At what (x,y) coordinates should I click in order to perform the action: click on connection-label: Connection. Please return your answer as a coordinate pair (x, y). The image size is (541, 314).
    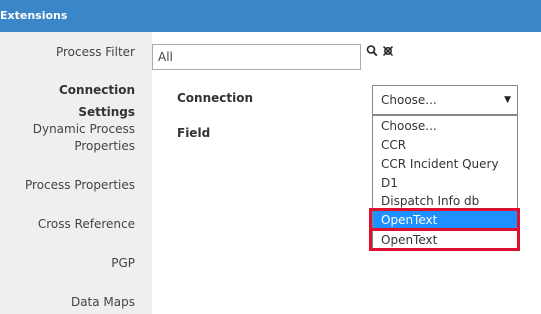
    Looking at the image, I should click on (215, 98).